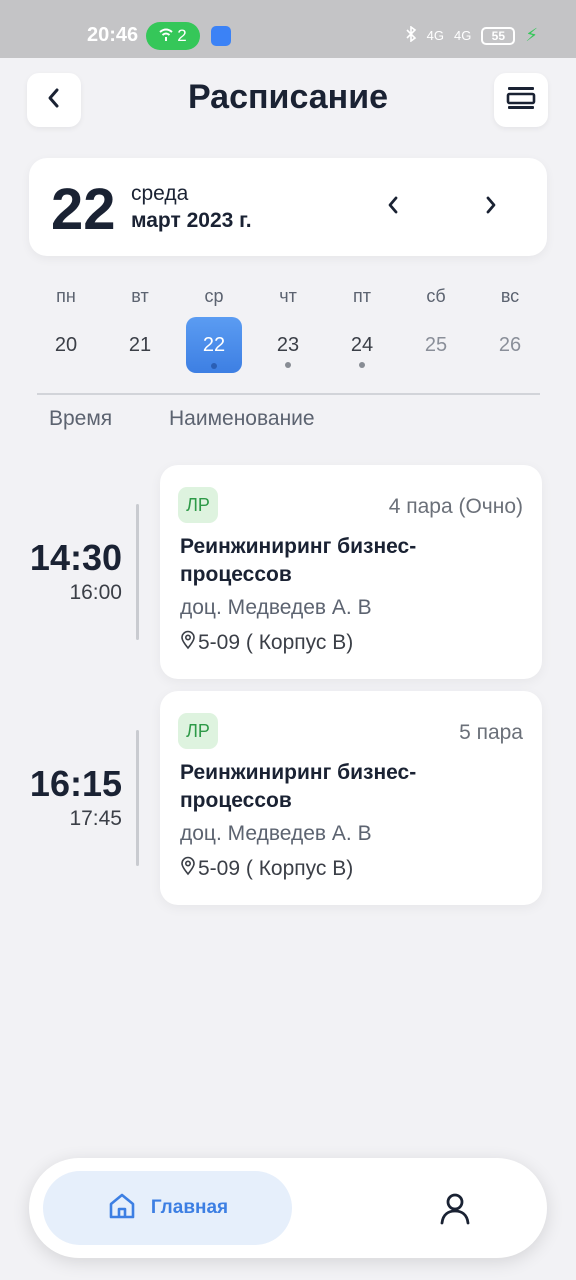 The image size is (576, 1280). I want to click on nav-home-button: Главная, so click(167, 1208).